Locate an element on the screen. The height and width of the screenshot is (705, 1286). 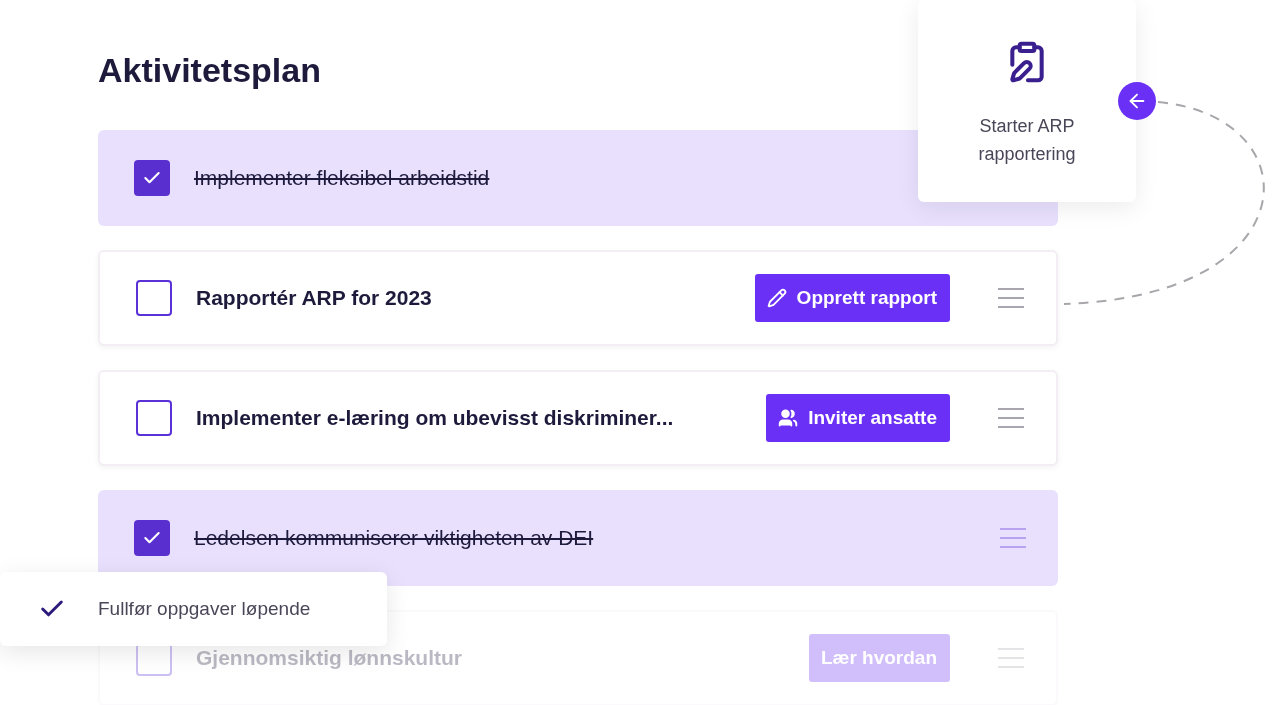
users-icon is located at coordinates (788, 418).